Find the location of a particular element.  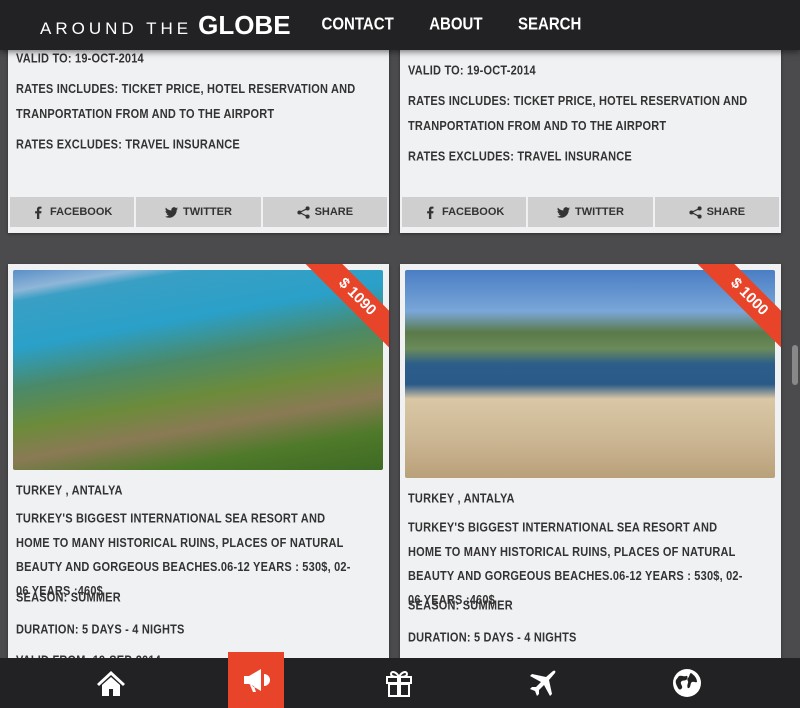

main-nav: CONTACT ABOUT SEARCH is located at coordinates (436, 25).